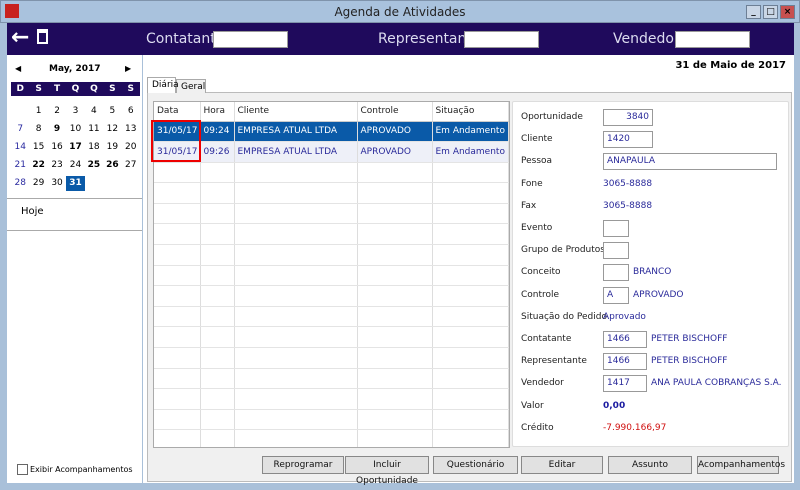 The height and width of the screenshot is (490, 800). I want to click on calendar-day: 28, so click(20, 183).